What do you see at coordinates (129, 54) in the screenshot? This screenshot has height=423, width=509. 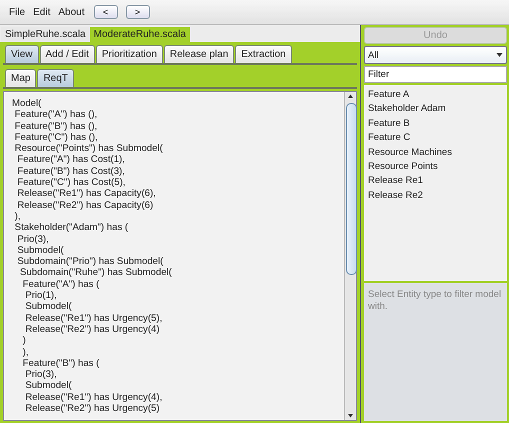 I see `tab: Prioritization` at bounding box center [129, 54].